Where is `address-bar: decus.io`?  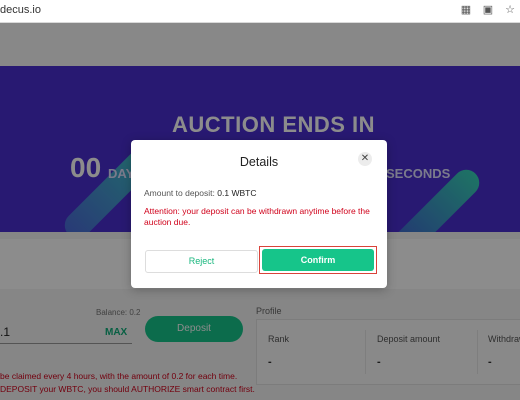 address-bar: decus.io is located at coordinates (20, 10).